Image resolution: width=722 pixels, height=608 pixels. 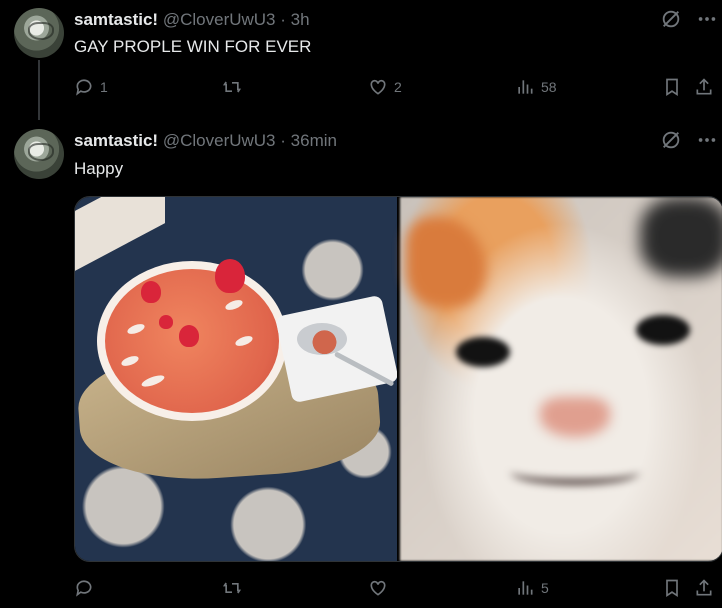 I want to click on reply-count: 1, so click(x=104, y=87).